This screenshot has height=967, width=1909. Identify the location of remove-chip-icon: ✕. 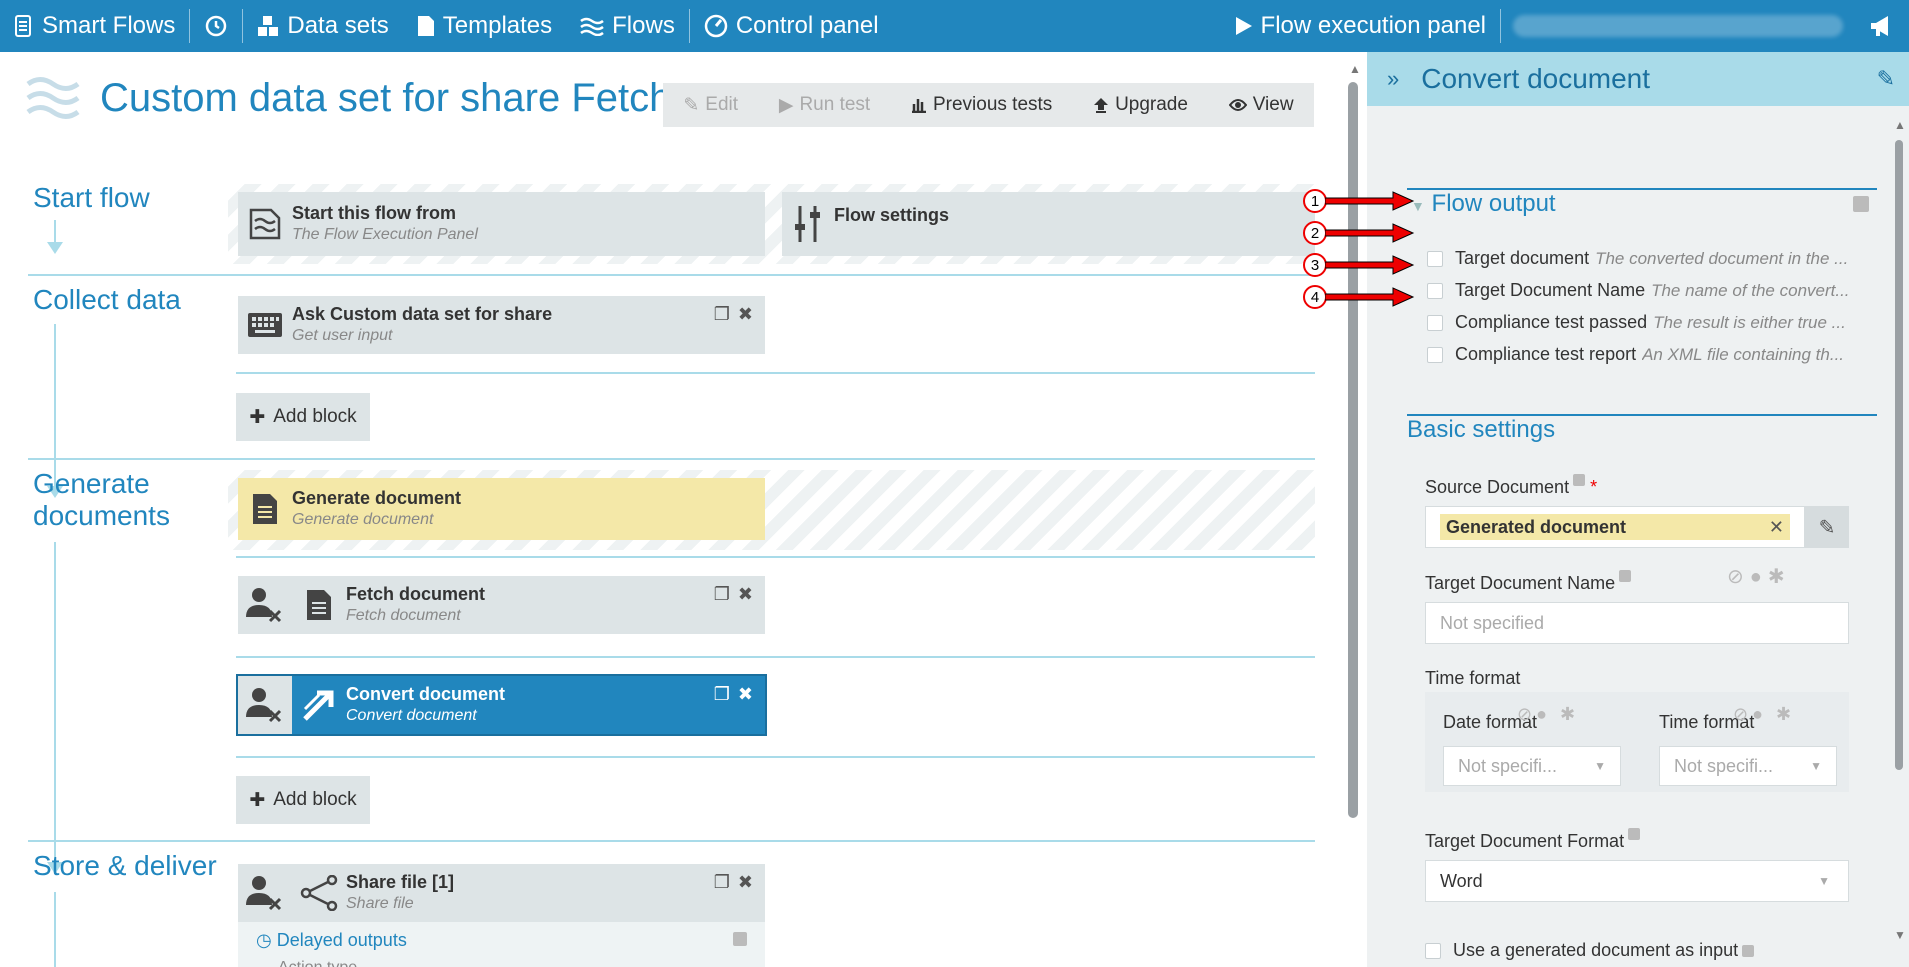
(1776, 527).